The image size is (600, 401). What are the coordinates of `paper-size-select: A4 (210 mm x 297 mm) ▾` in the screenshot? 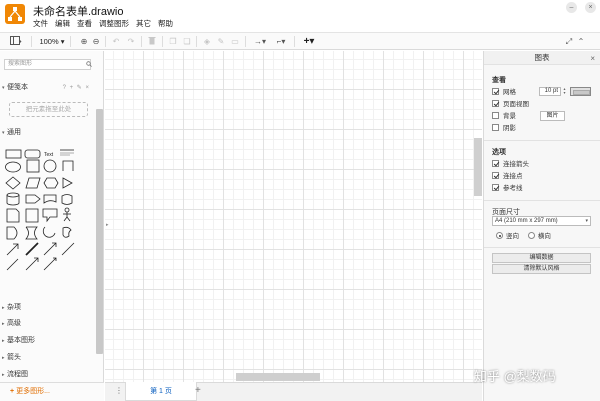 It's located at (541, 221).